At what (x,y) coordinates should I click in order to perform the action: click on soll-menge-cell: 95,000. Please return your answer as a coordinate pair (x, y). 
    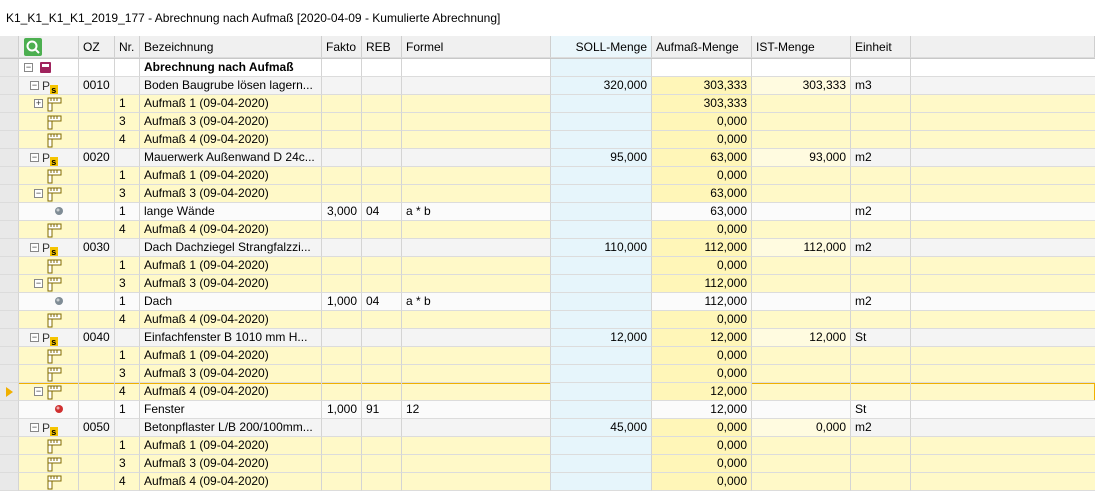
    Looking at the image, I should click on (601, 158).